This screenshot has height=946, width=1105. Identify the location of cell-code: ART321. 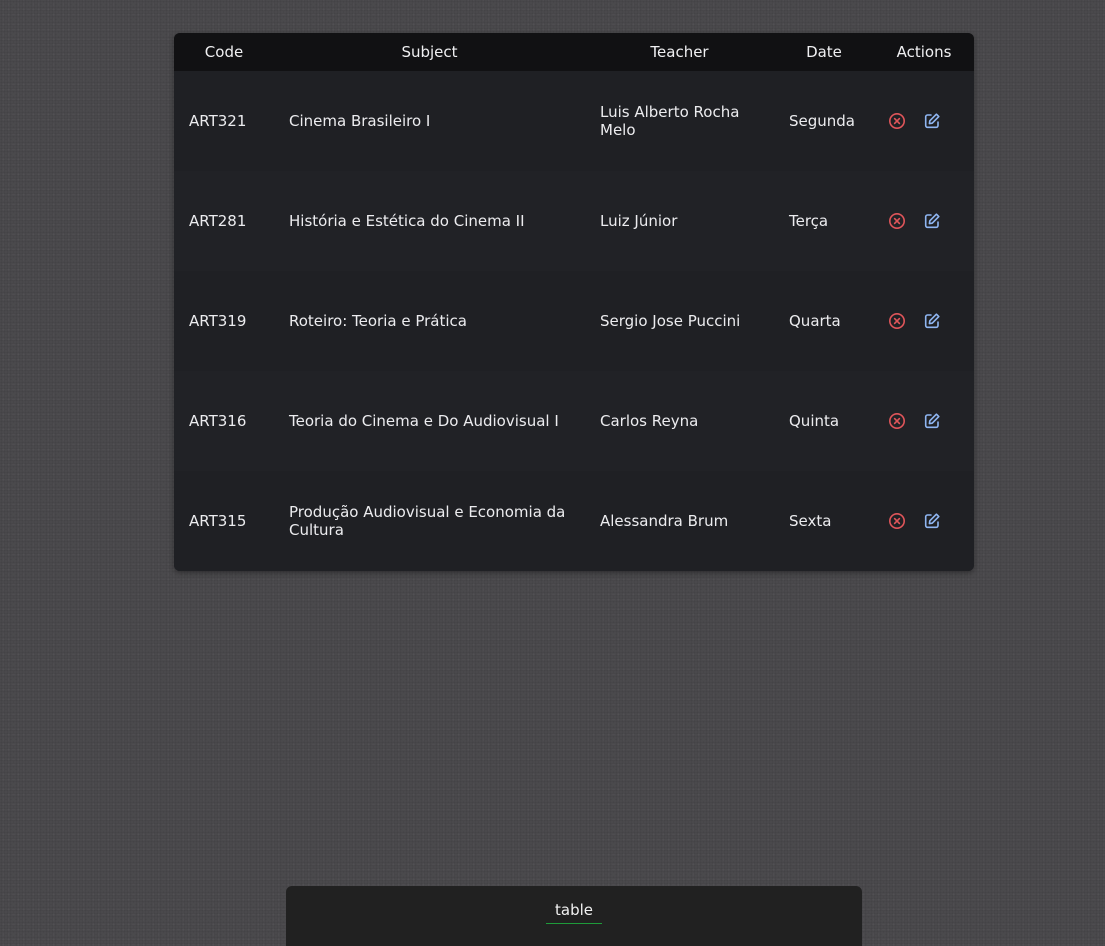
(218, 121).